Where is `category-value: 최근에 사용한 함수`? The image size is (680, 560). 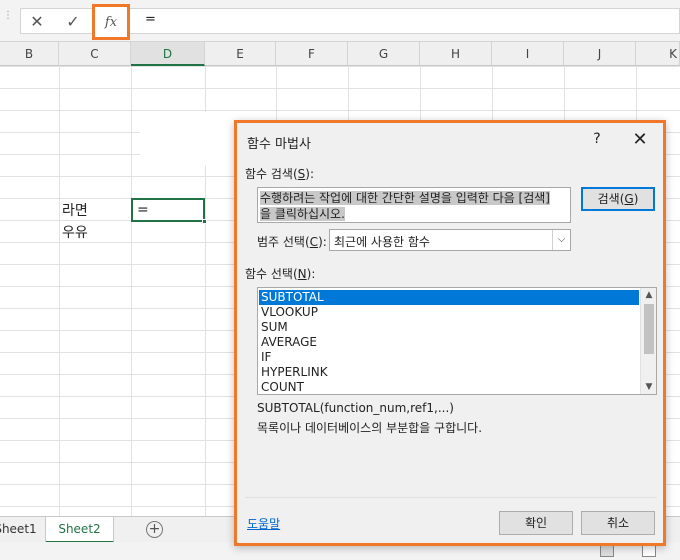
category-value: 최근에 사용한 함수 is located at coordinates (382, 242).